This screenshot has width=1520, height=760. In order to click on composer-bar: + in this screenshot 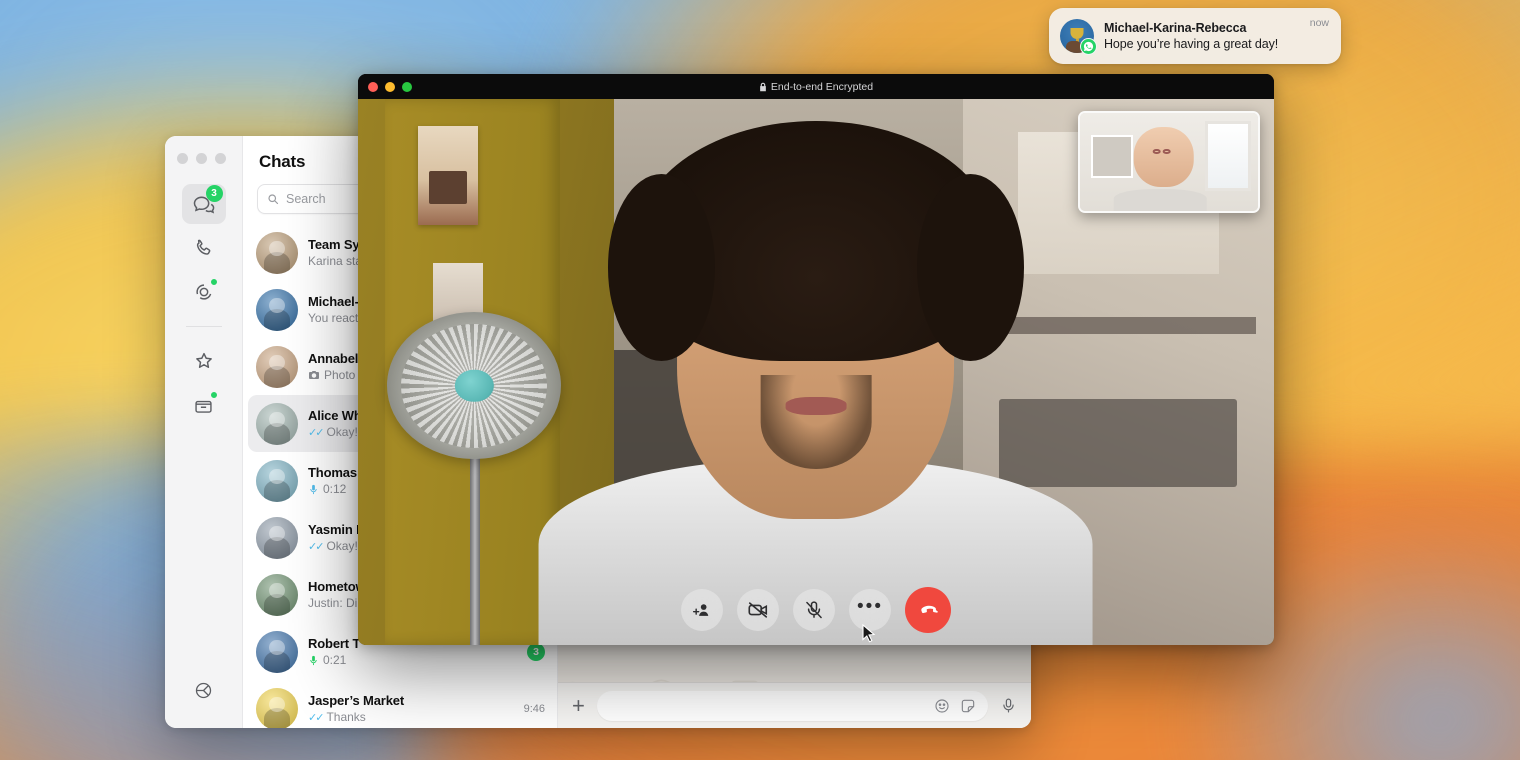, I will do `click(794, 705)`.